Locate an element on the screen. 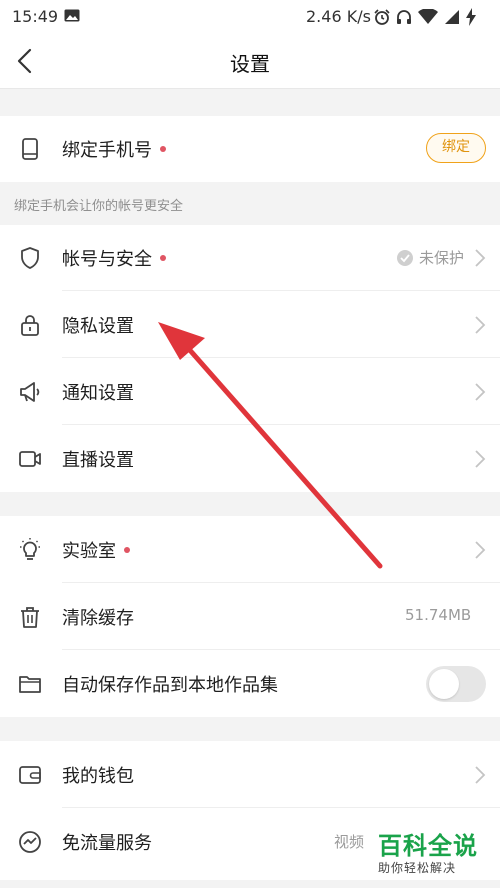 The width and height of the screenshot is (500, 888). trash-icon is located at coordinates (30, 617).